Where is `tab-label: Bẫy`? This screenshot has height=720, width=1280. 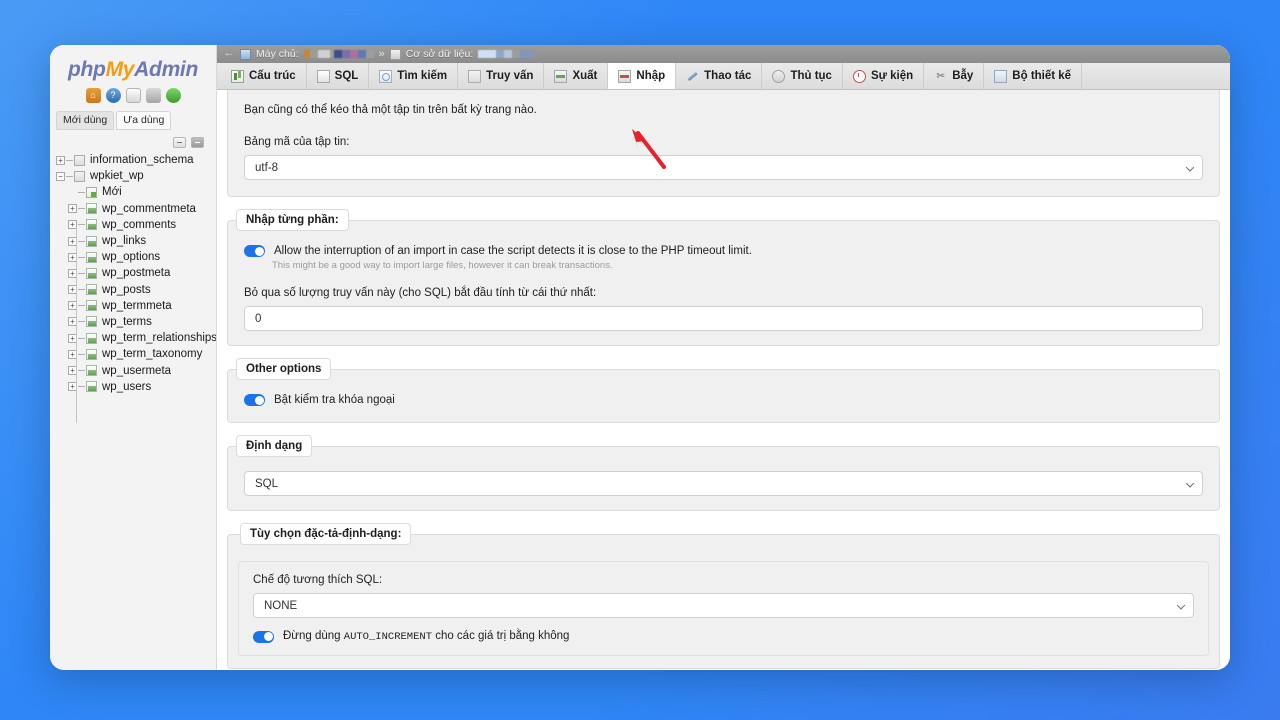
tab-label: Bẫy is located at coordinates (963, 76).